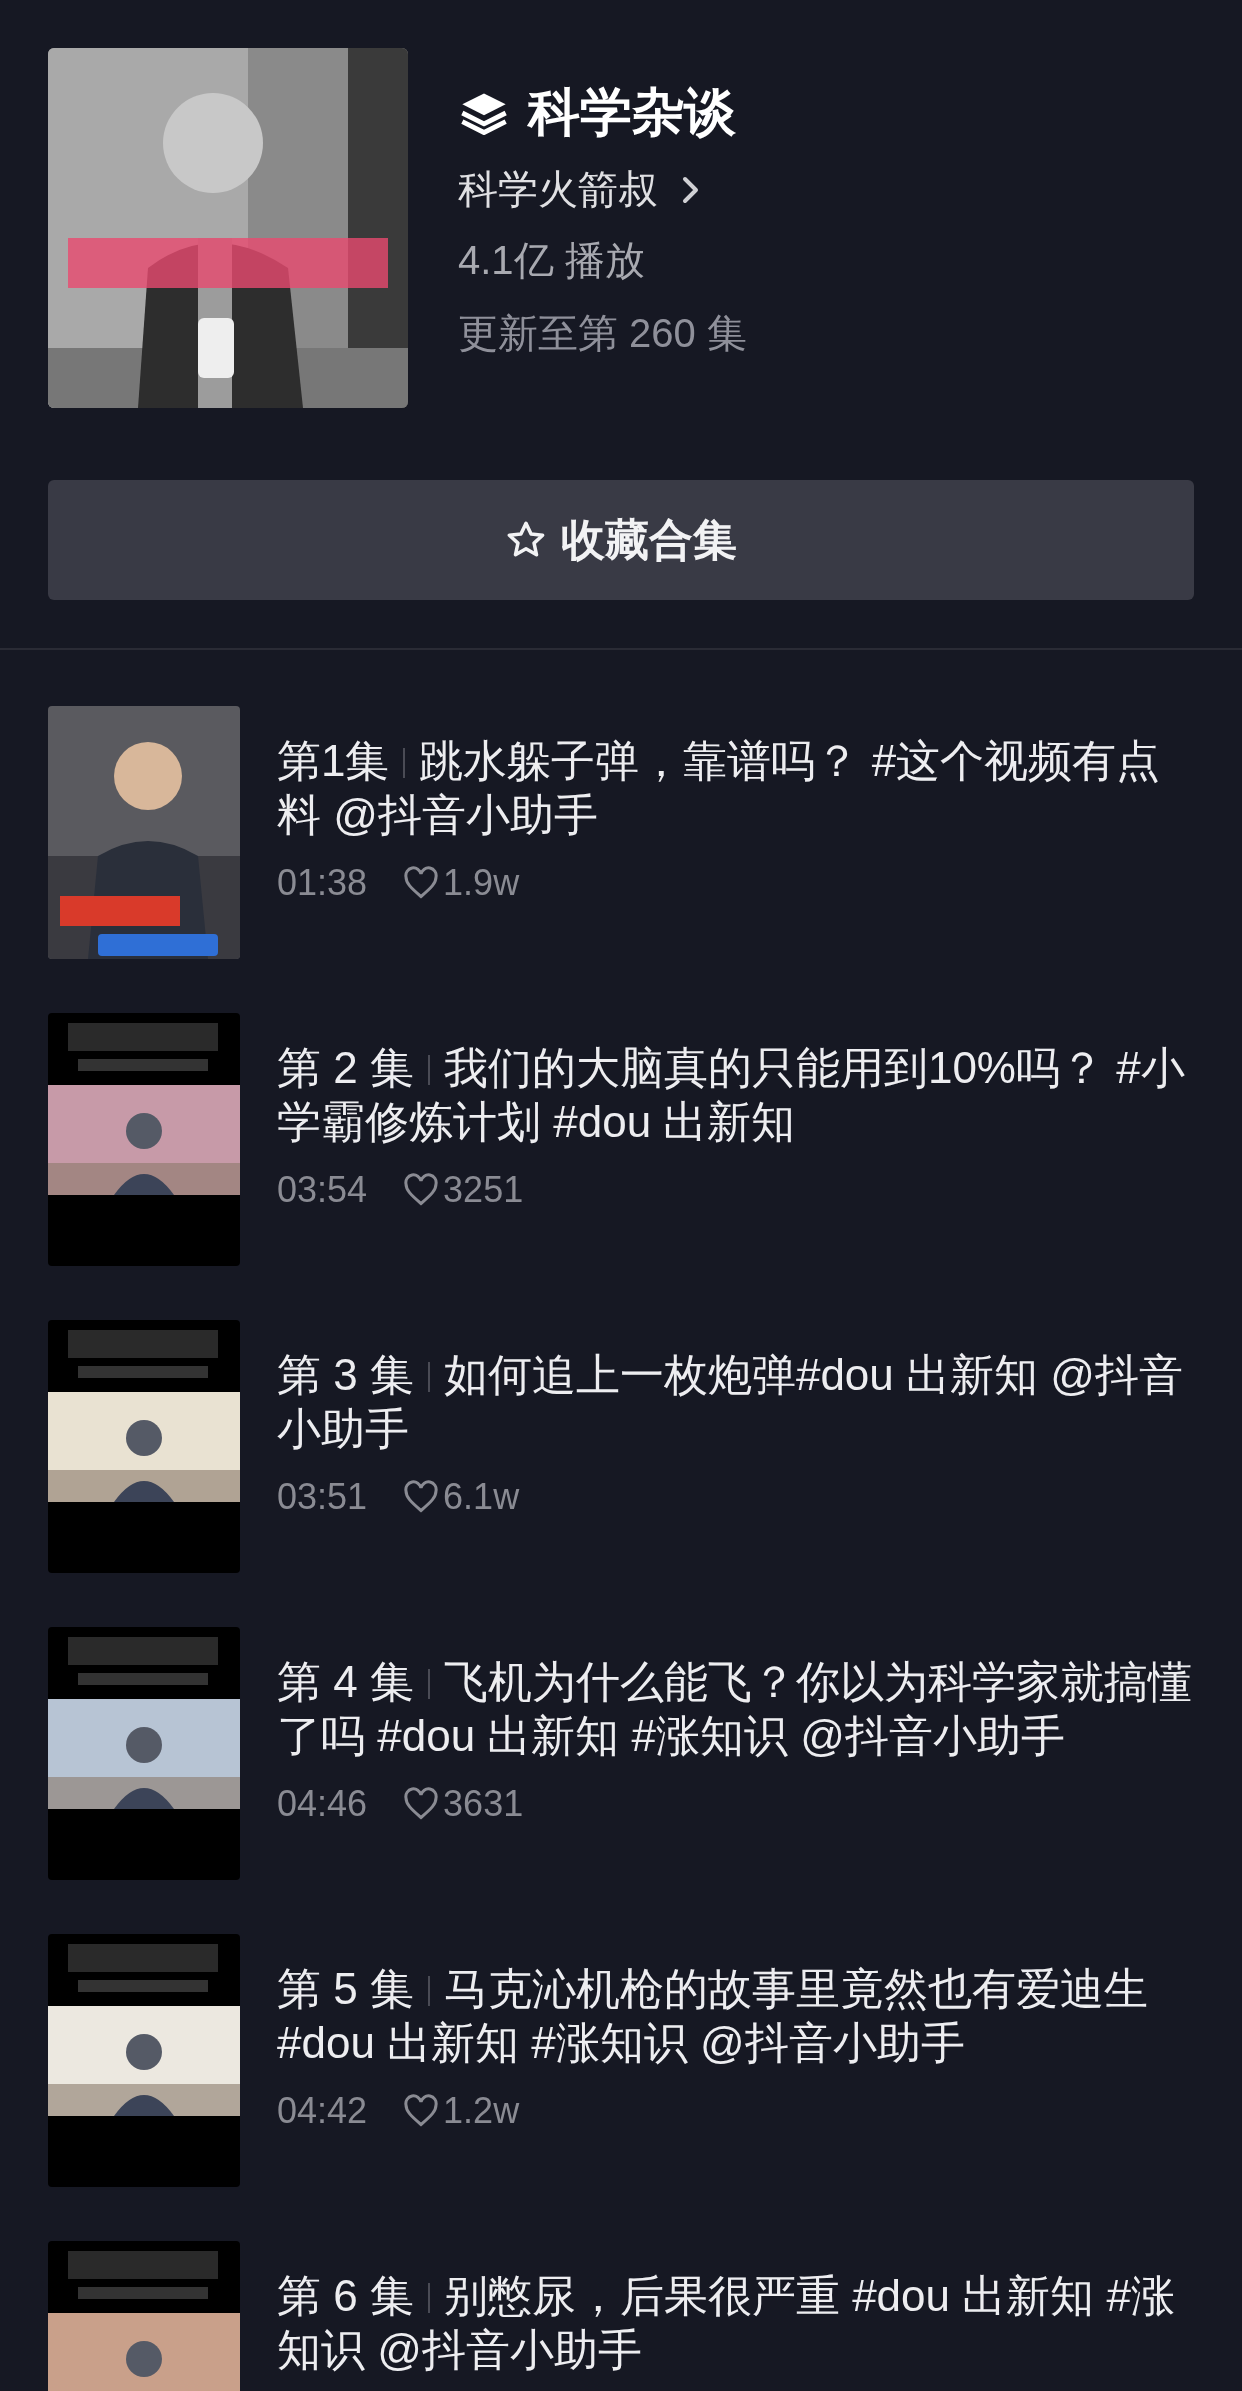 The width and height of the screenshot is (1242, 2391). What do you see at coordinates (558, 189) in the screenshot?
I see `creator-link: 科学火箭叔` at bounding box center [558, 189].